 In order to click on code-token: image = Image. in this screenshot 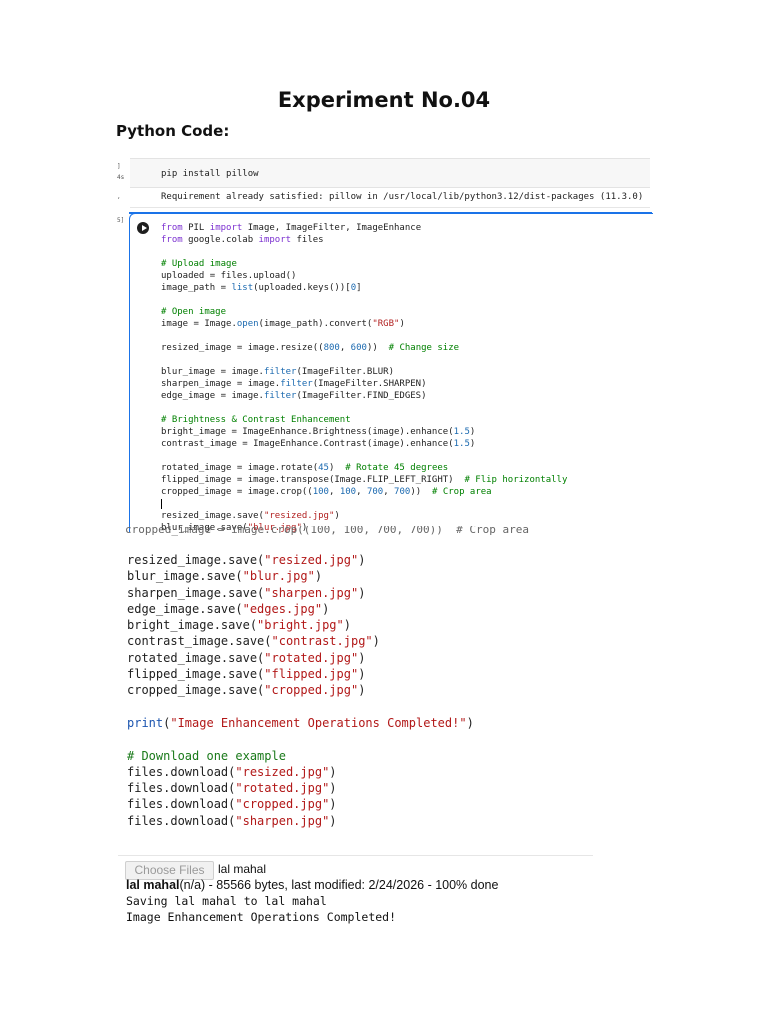, I will do `click(199, 324)`.